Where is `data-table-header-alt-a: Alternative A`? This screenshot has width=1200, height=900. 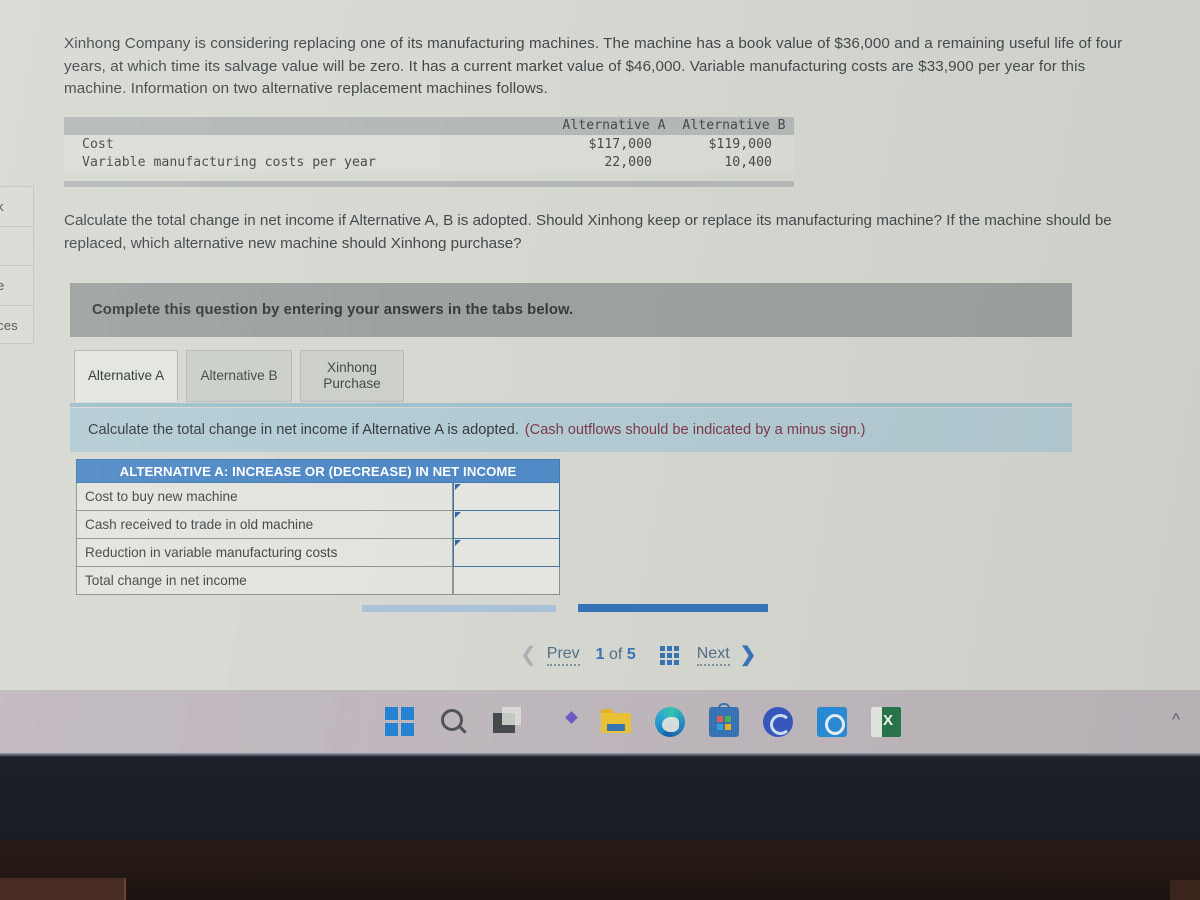 data-table-header-alt-a: Alternative A is located at coordinates (614, 125).